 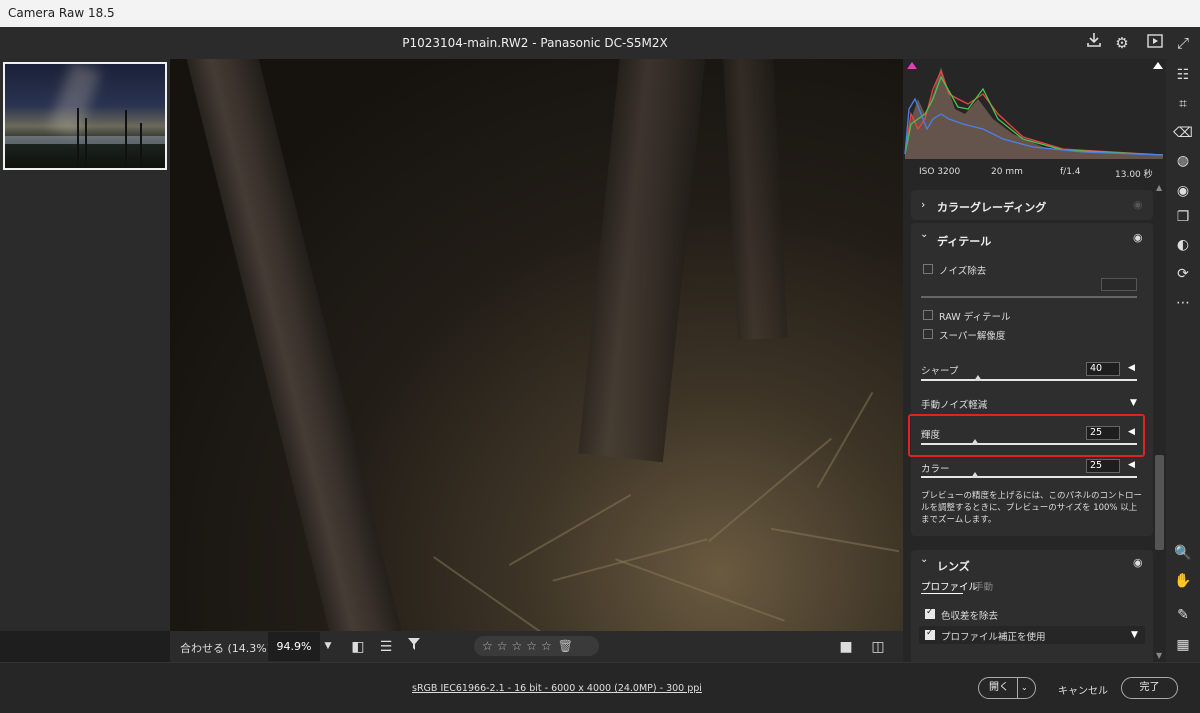 What do you see at coordinates (935, 469) in the screenshot?
I see `color-noise-label: カラー` at bounding box center [935, 469].